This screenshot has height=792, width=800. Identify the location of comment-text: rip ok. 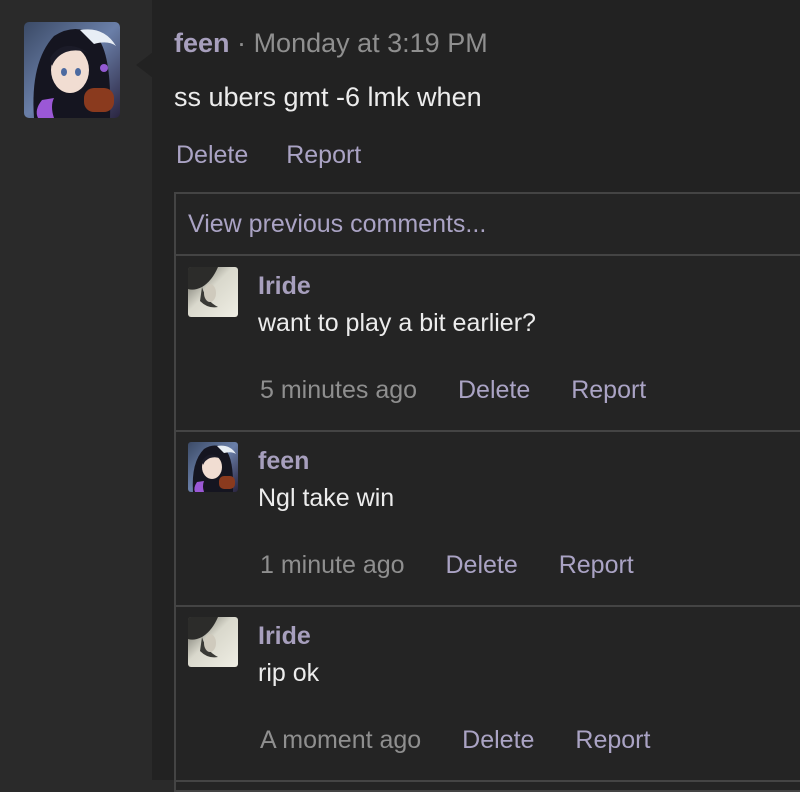
(289, 673).